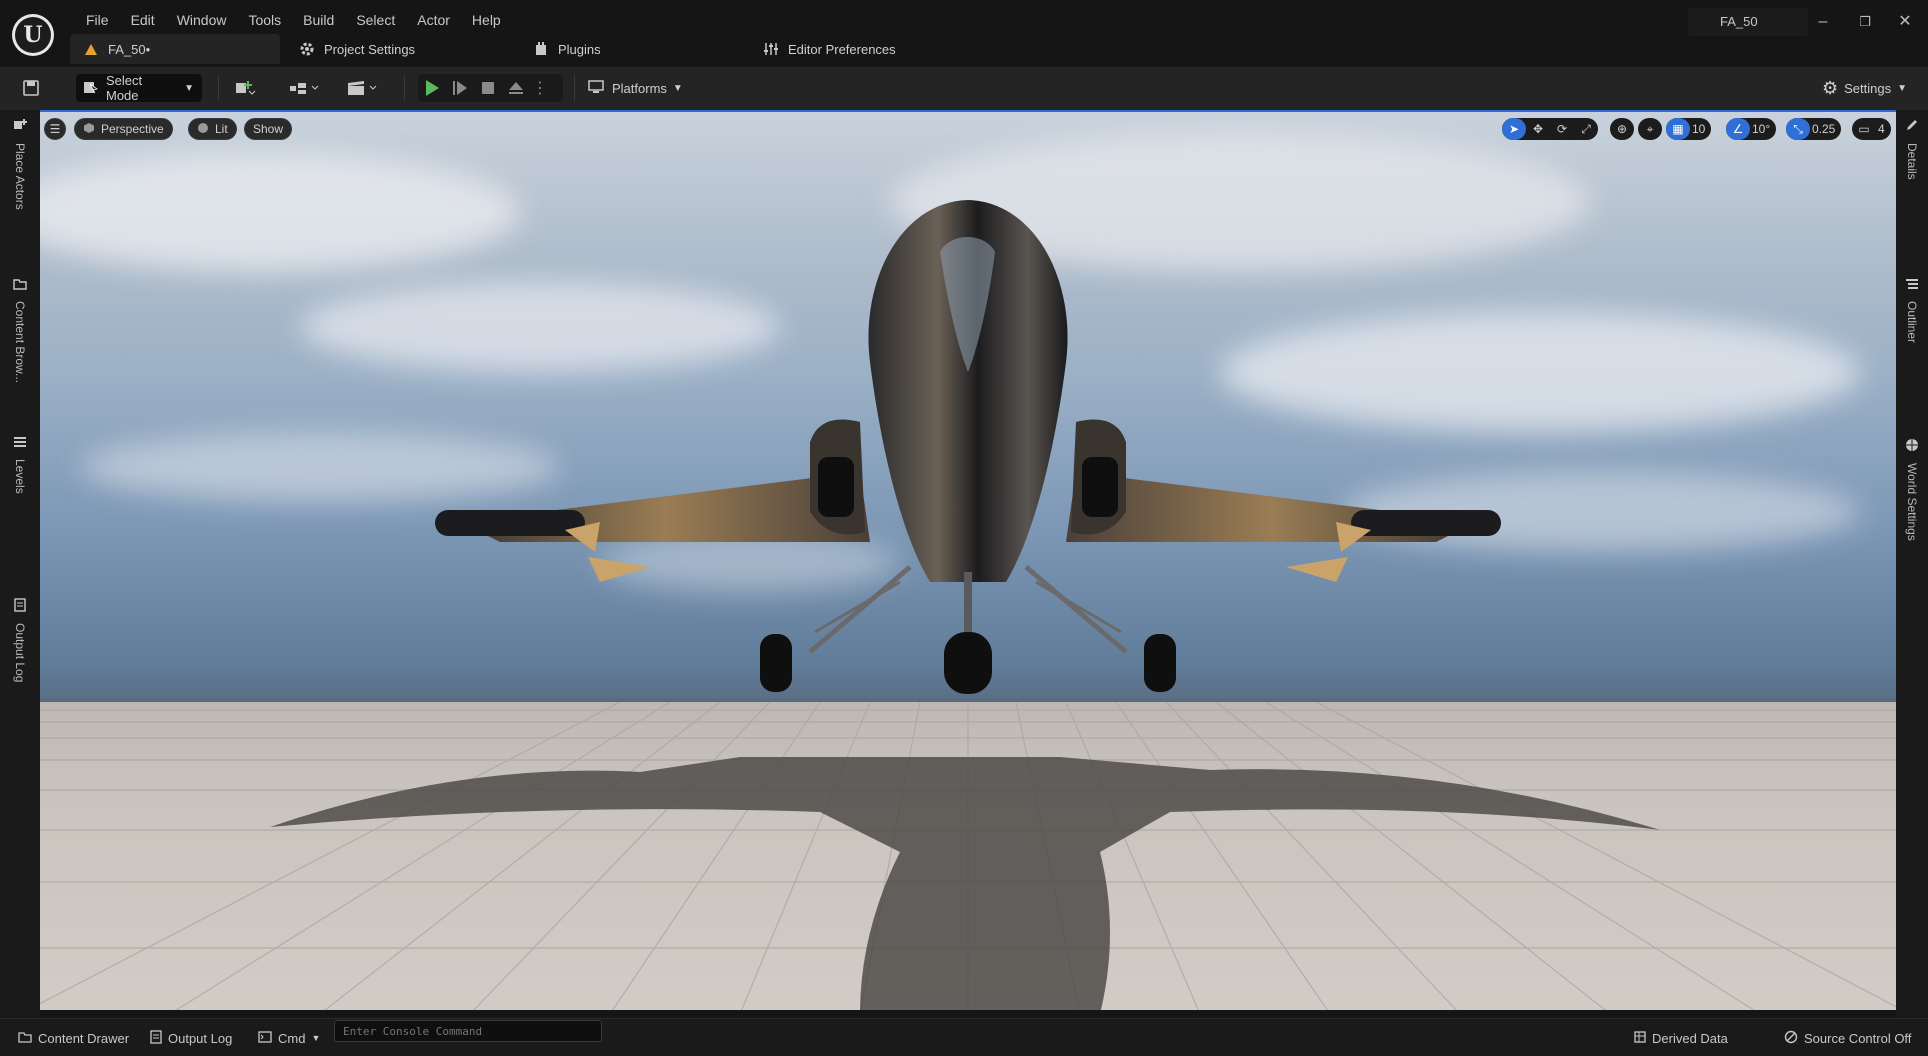 This screenshot has height=1056, width=1928. Describe the element at coordinates (1912, 489) in the screenshot. I see `sidebar-item-world-settings: World Settings` at that location.